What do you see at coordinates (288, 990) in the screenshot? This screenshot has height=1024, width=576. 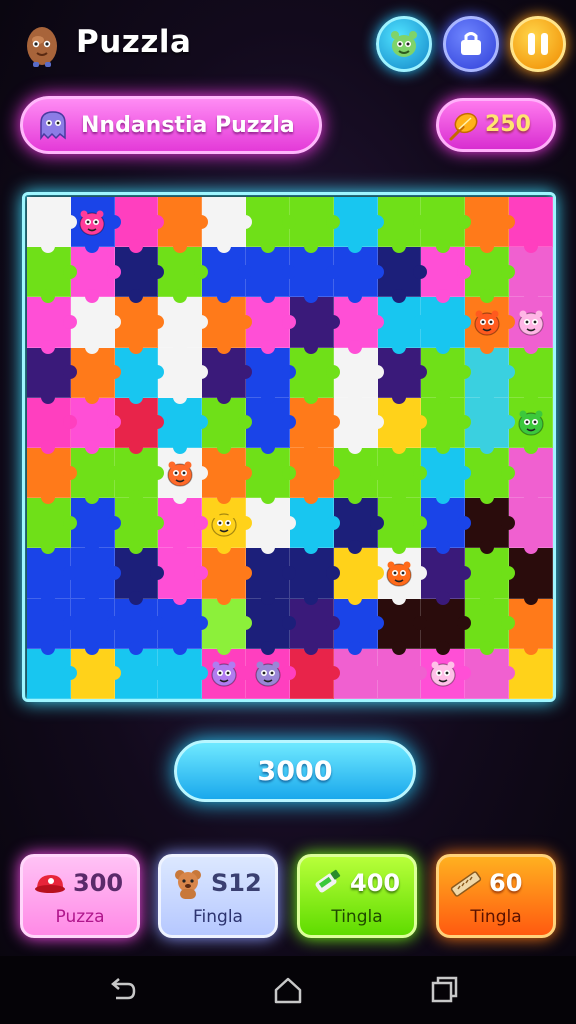 I see `home-icon` at bounding box center [288, 990].